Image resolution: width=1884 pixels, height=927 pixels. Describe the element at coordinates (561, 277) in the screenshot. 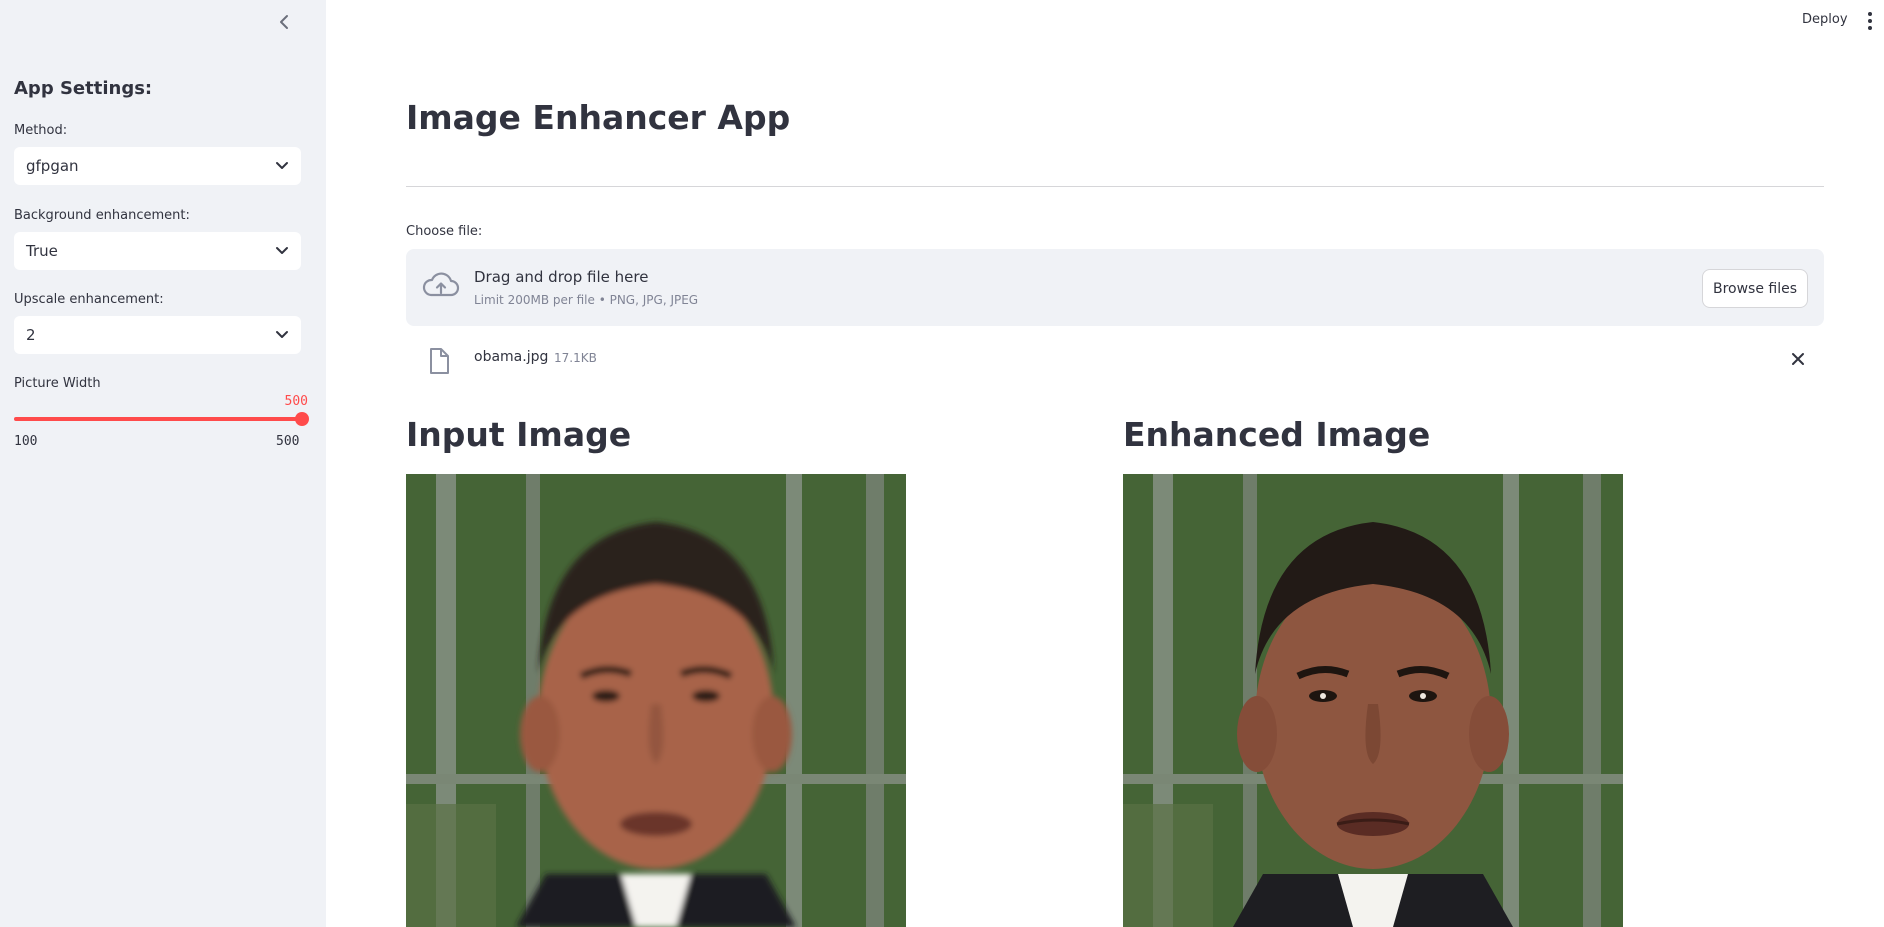

I see `dropzone-title: Drag and drop file here` at that location.